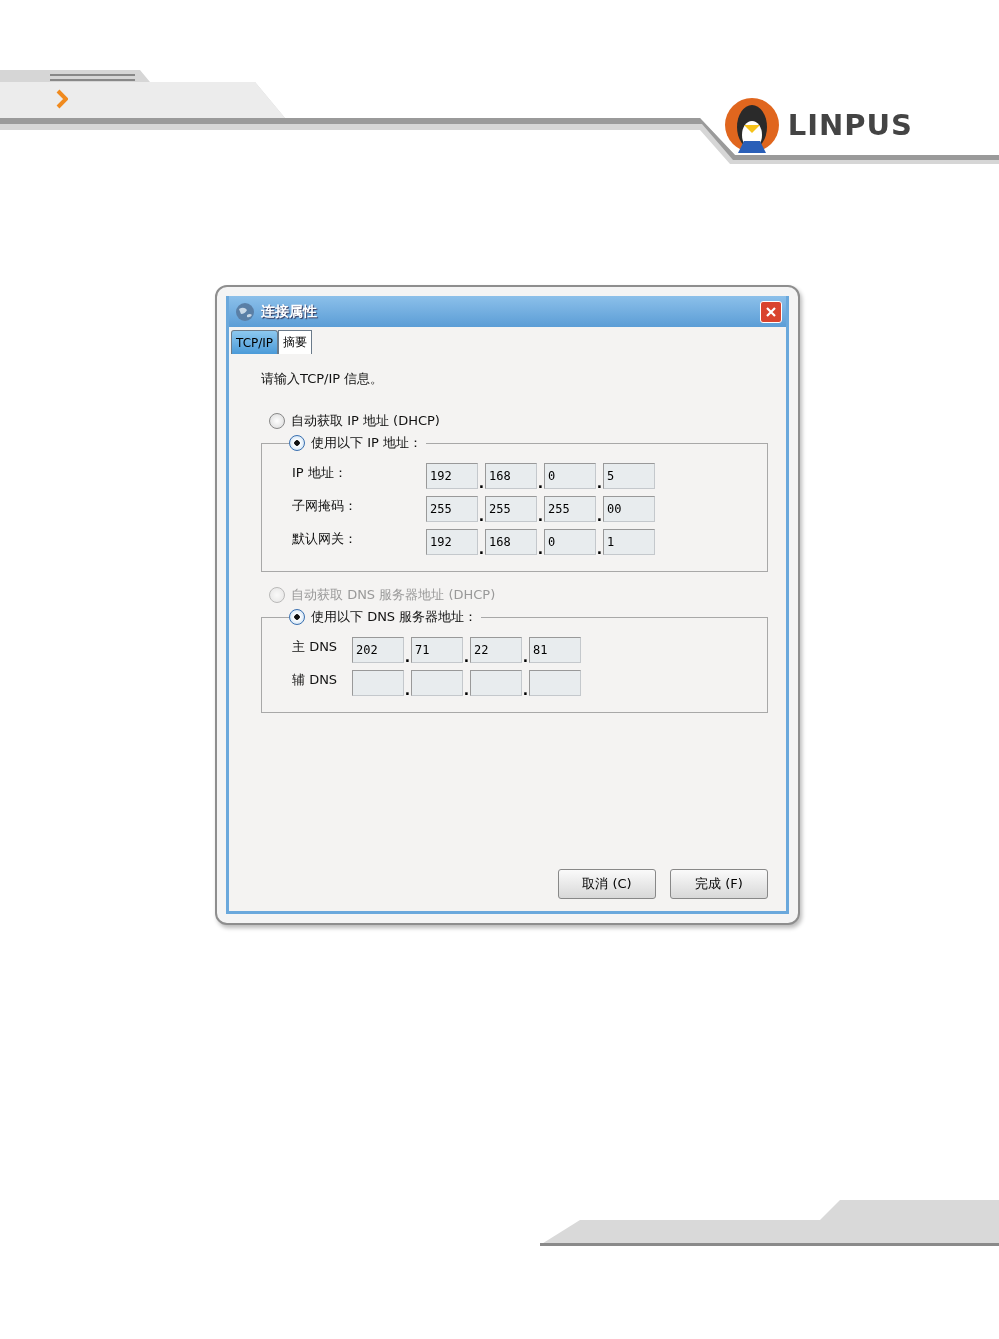  What do you see at coordinates (289, 311) in the screenshot?
I see `window-title: 连接属性` at bounding box center [289, 311].